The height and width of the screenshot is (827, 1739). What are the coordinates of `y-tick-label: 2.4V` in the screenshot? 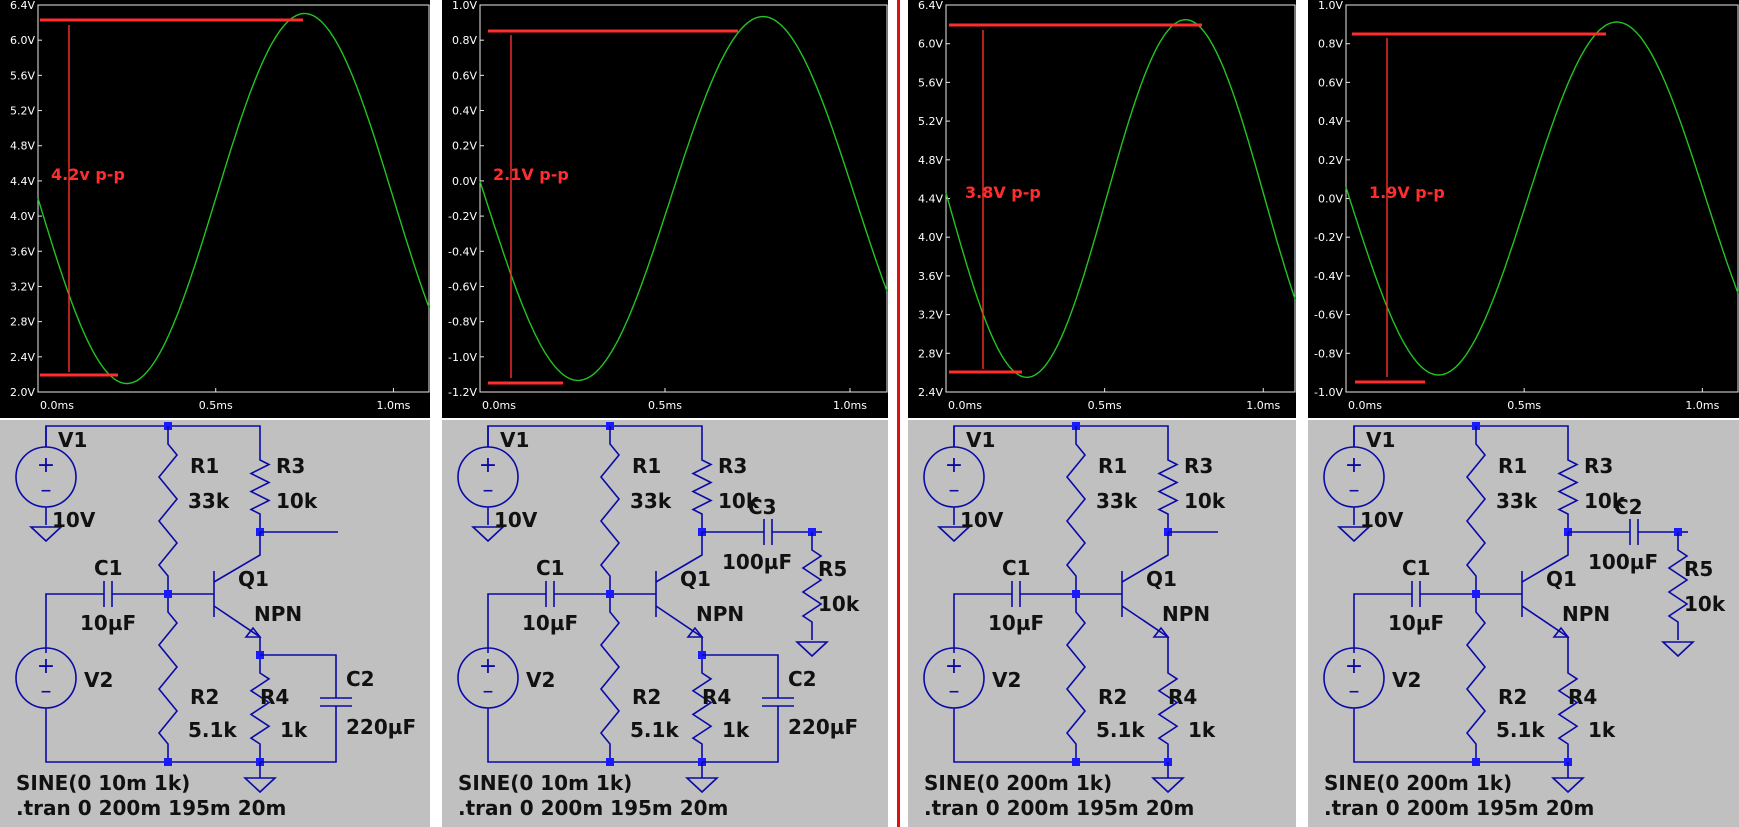 It's located at (930, 392).